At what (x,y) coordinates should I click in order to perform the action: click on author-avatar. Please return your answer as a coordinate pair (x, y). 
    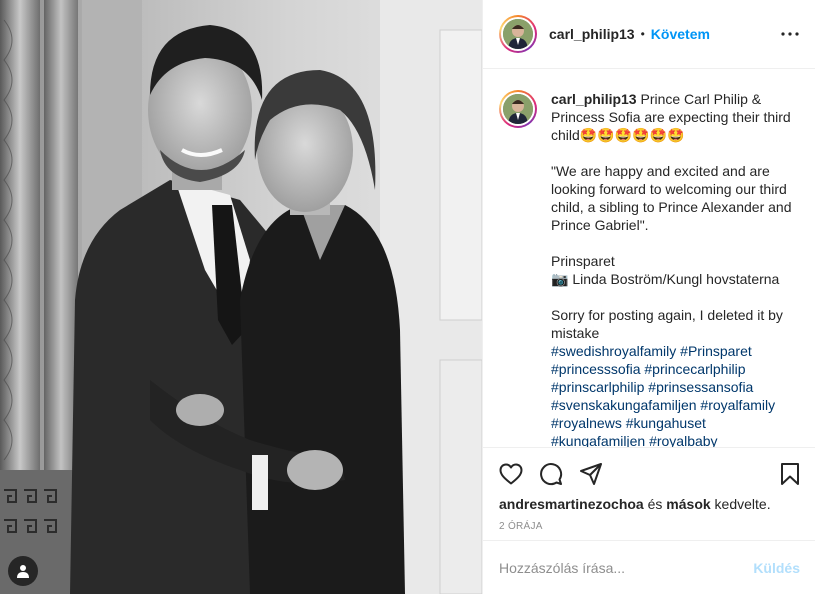
    Looking at the image, I should click on (518, 34).